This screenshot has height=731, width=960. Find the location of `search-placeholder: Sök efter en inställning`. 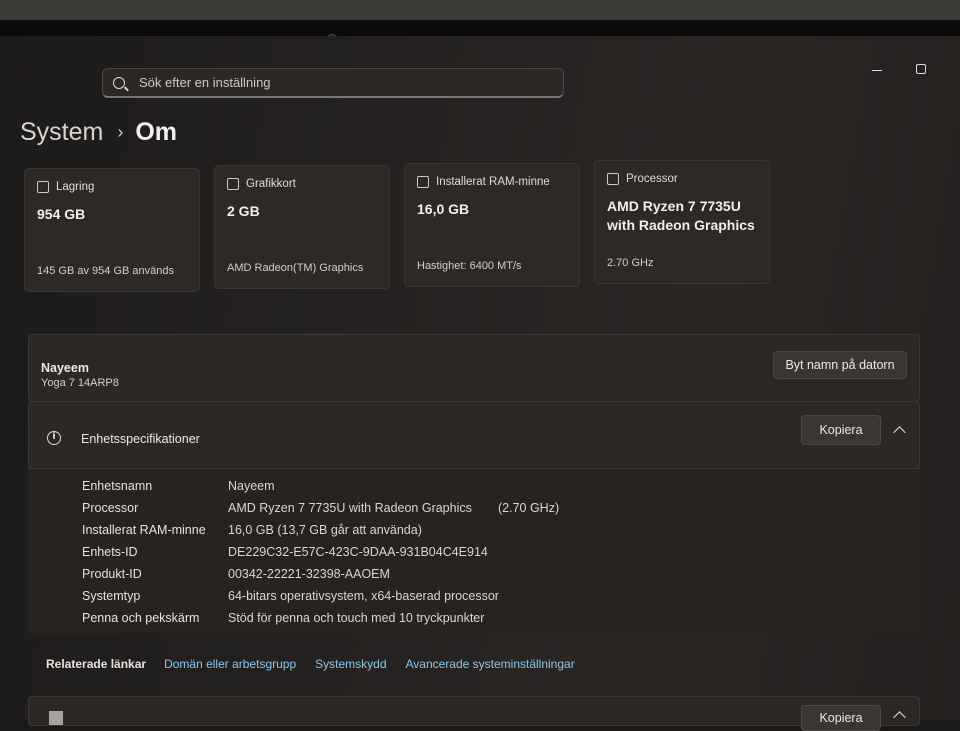

search-placeholder: Sök efter en inställning is located at coordinates (205, 82).